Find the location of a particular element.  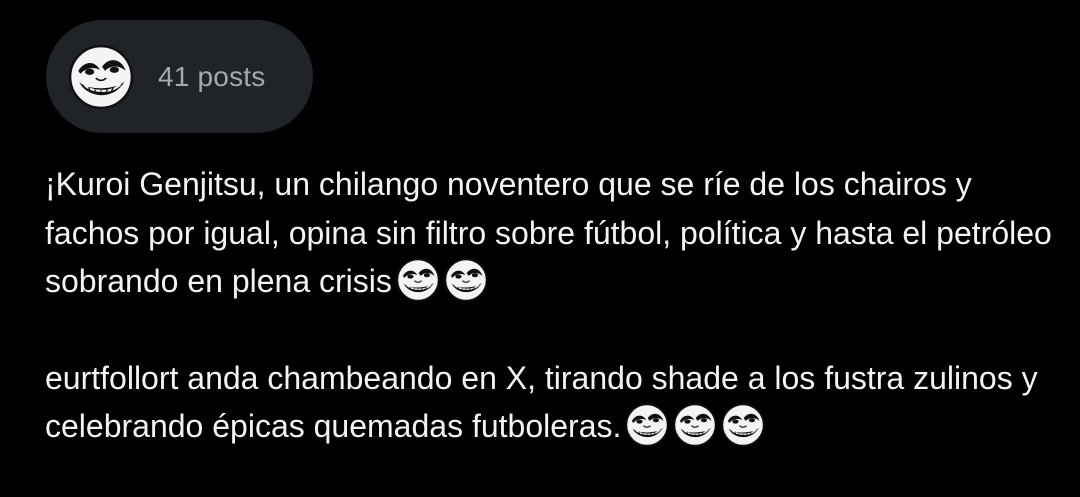

post-count-label: 41 posts is located at coordinates (212, 76).